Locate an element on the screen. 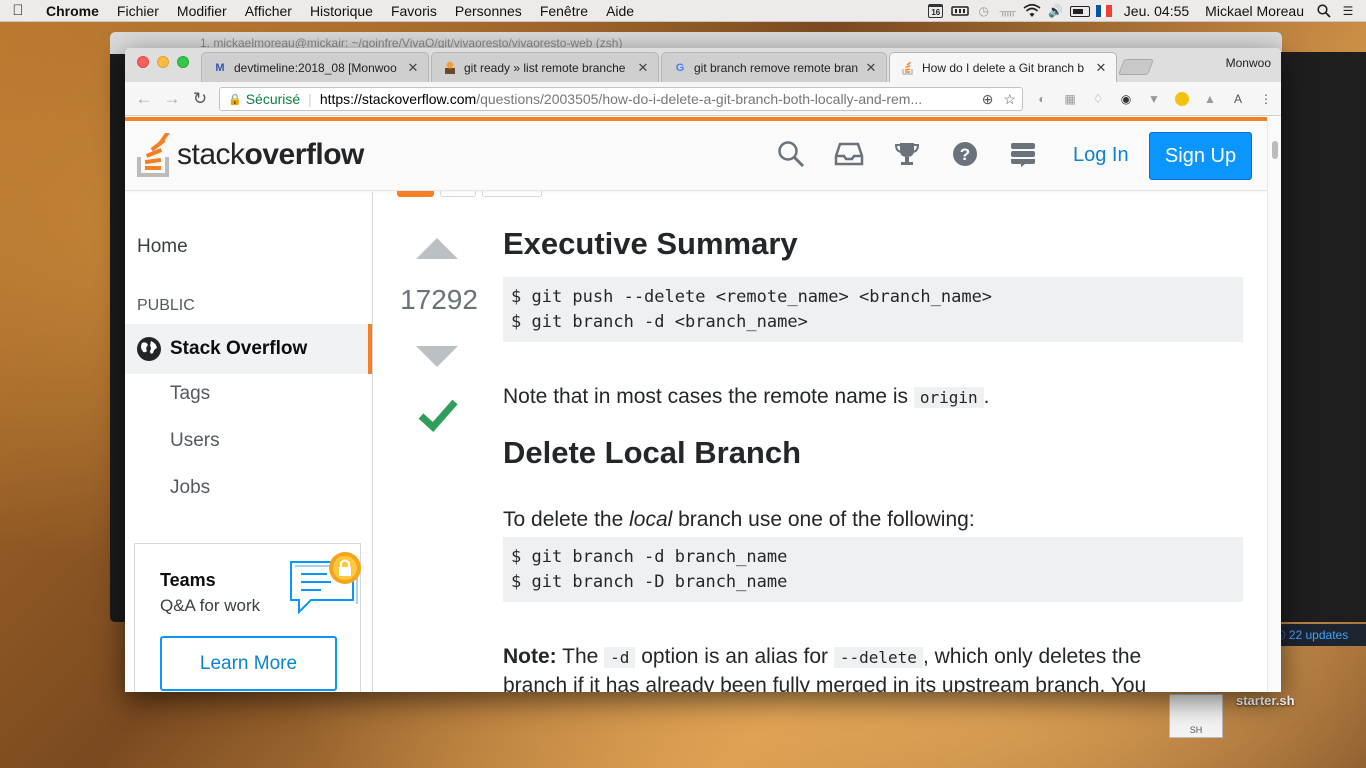  code-line: $ git branch -D branch_name is located at coordinates (649, 582).